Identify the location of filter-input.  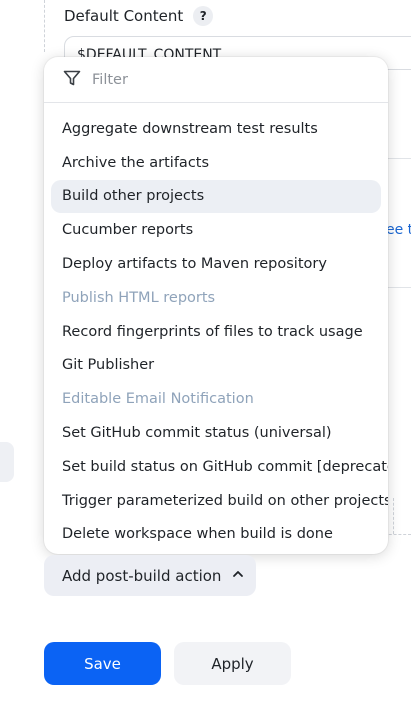
(222, 79).